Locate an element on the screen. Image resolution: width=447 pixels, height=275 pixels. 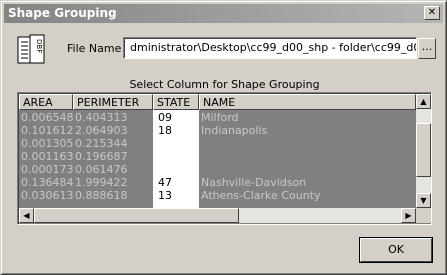
table-row: 0.006548 0.404313 09 Milford is located at coordinates (217, 117).